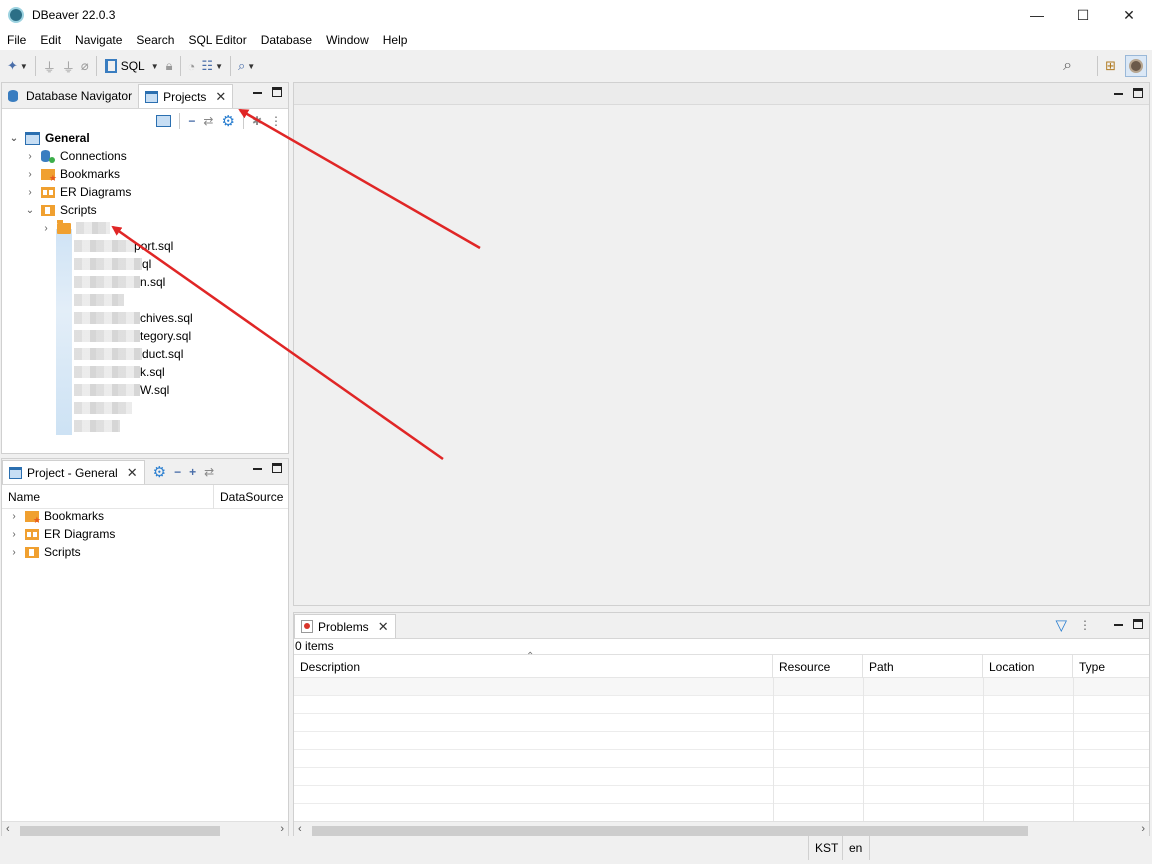  Describe the element at coordinates (56, 516) in the screenshot. I see `project-item-bookmarks: › Bookmarks` at that location.